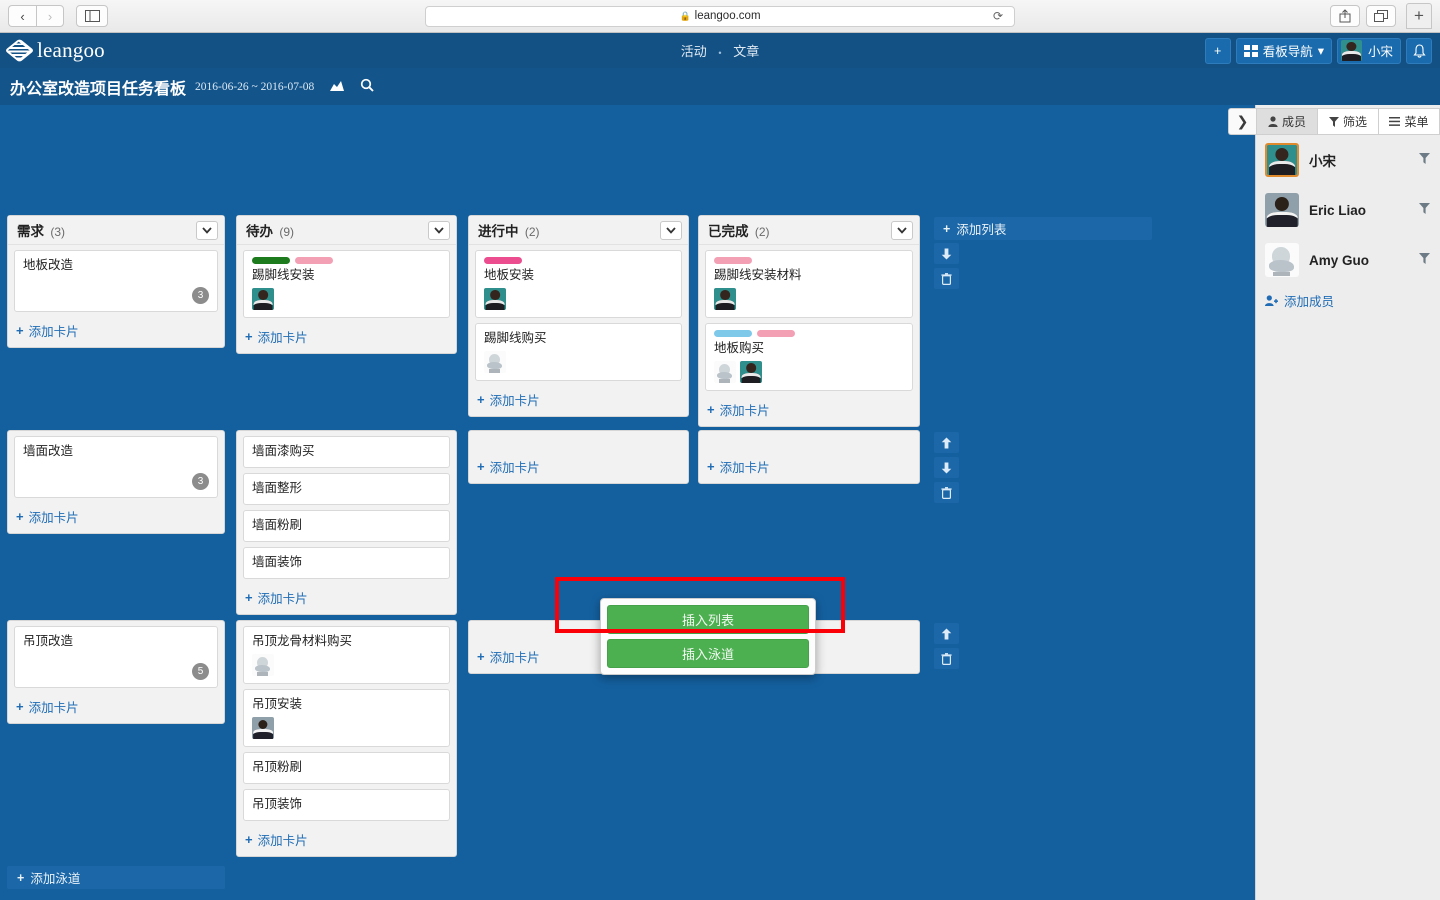  I want to click on list-header: 待办 (9), so click(346, 230).